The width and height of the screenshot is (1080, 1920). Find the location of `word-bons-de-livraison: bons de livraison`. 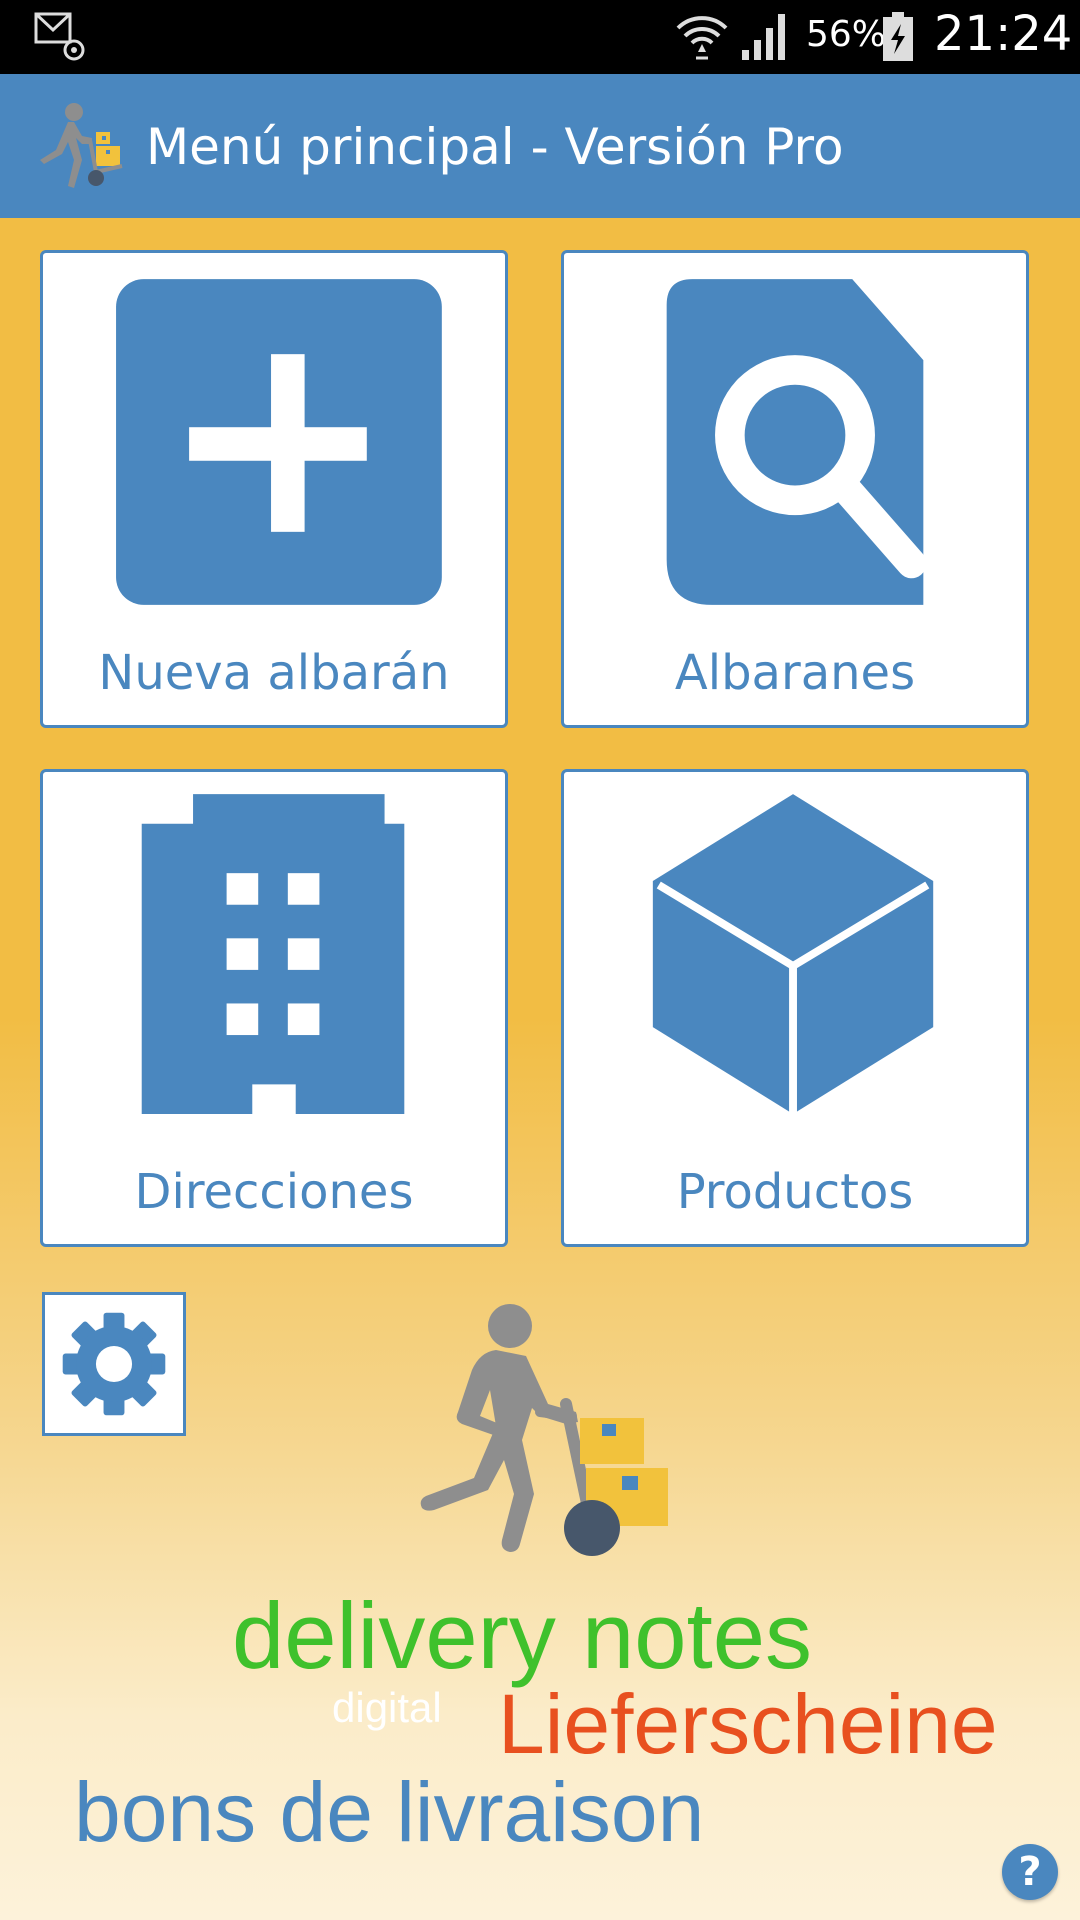

word-bons-de-livraison: bons de livraison is located at coordinates (389, 1812).